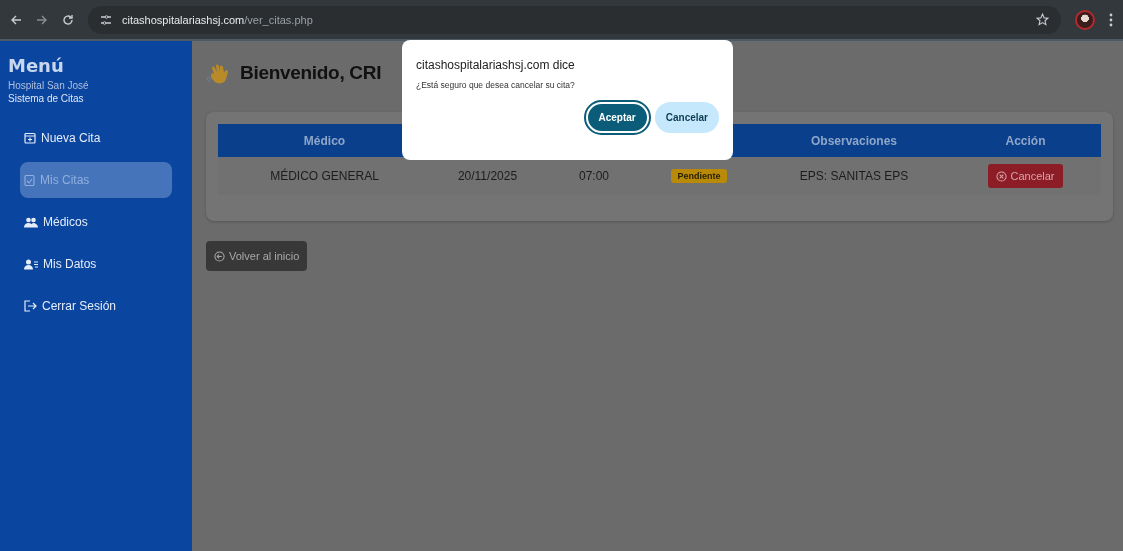 The height and width of the screenshot is (551, 1123). What do you see at coordinates (46, 98) in the screenshot?
I see `system-name: Sistema de Citas` at bounding box center [46, 98].